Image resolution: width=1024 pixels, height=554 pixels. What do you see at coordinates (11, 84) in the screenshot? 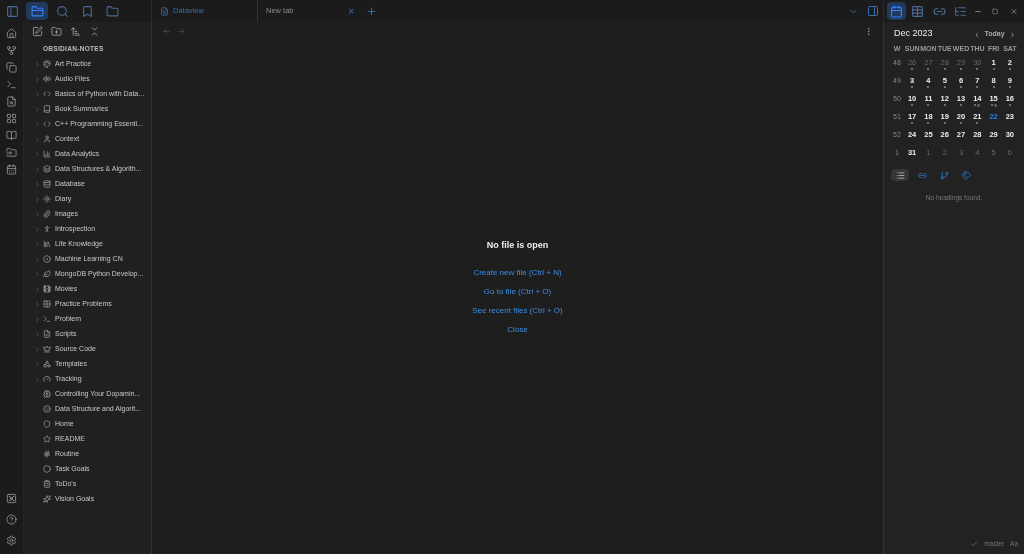
I see `terminal-icon` at bounding box center [11, 84].